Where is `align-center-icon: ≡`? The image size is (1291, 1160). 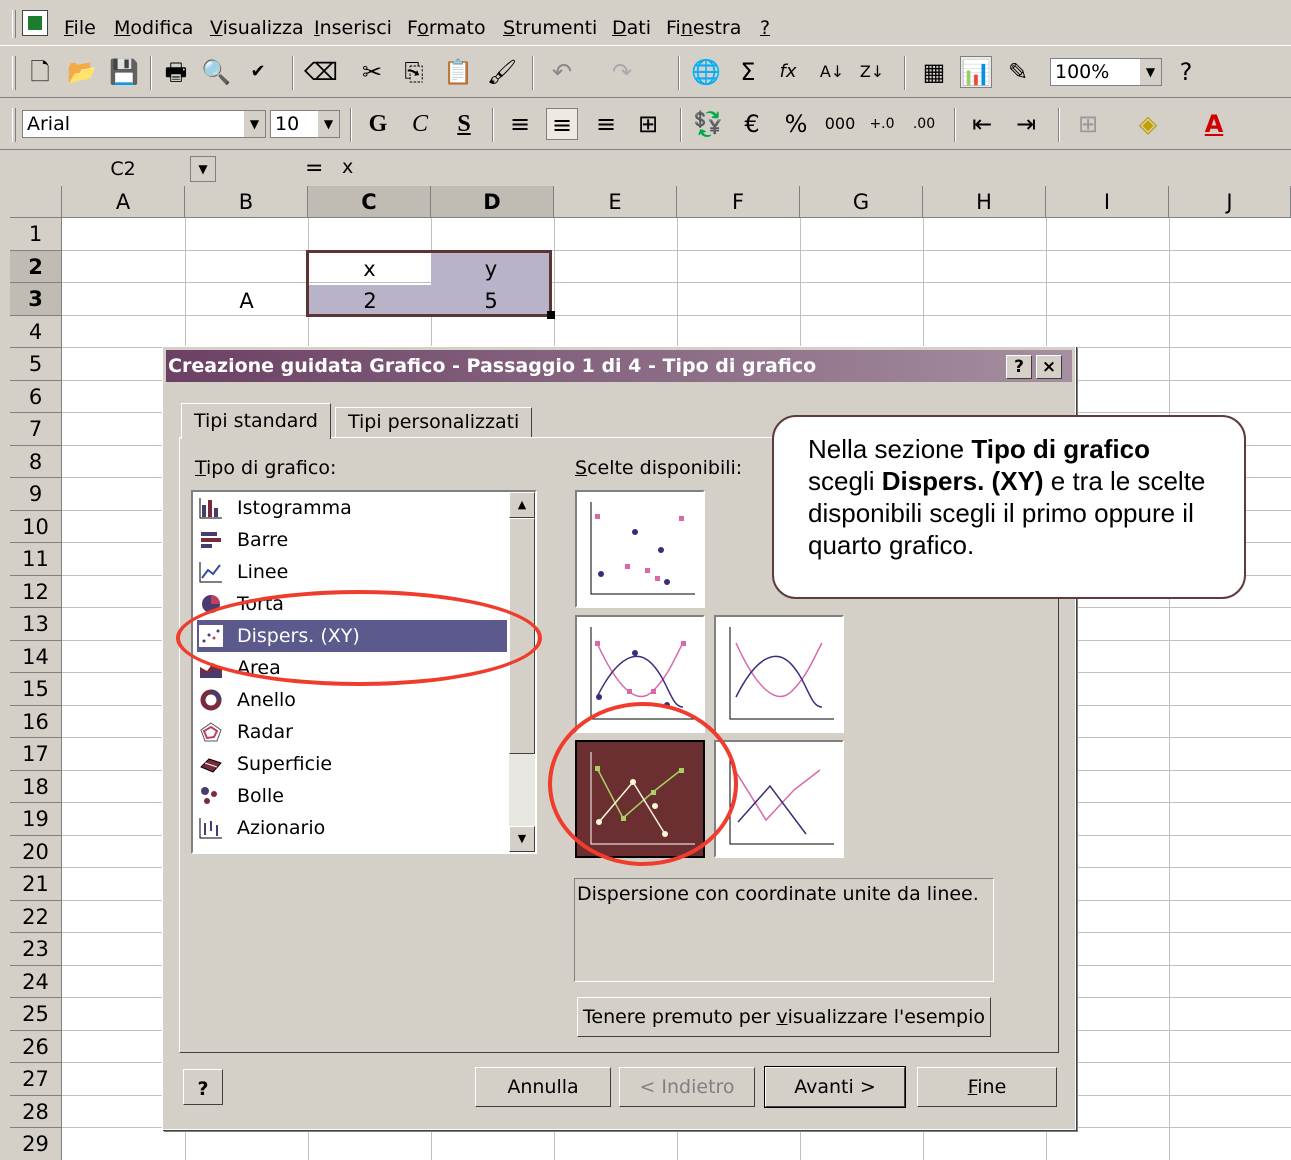
align-center-icon: ≡ is located at coordinates (562, 124).